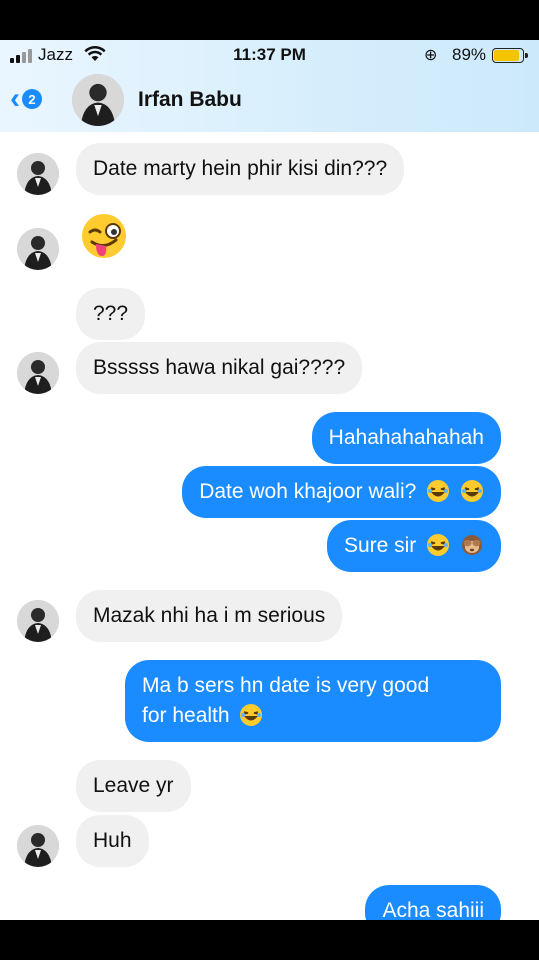 This screenshot has height=960, width=539. Describe the element at coordinates (308, 491) in the screenshot. I see `message-text: Date woh khajoor wali?` at that location.